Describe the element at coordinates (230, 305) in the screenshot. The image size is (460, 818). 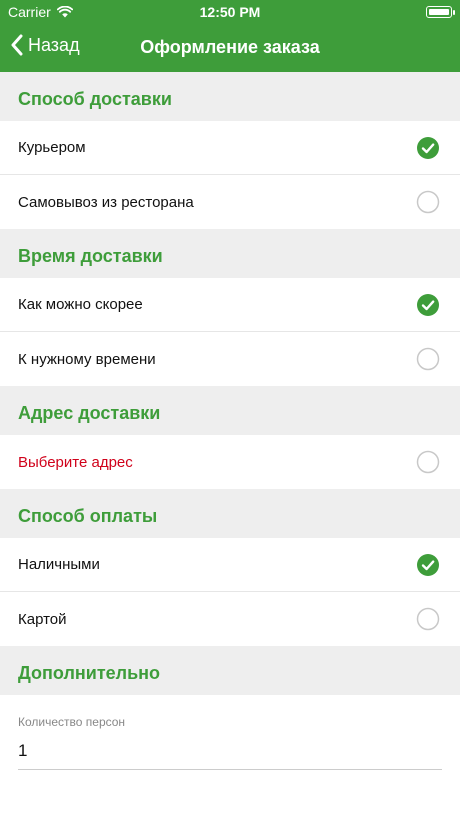
I see `option-asap: Как можно скорее` at that location.